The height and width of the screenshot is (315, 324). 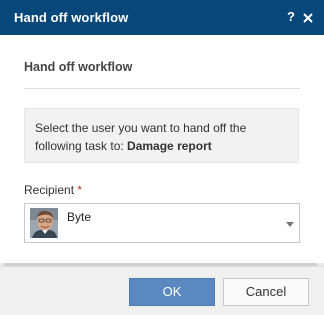 What do you see at coordinates (78, 67) in the screenshot?
I see `section-title: Hand off workflow` at bounding box center [78, 67].